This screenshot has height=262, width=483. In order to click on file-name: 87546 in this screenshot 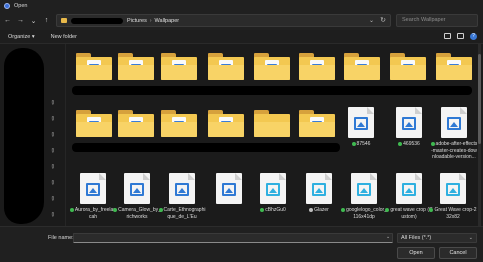, I will do `click(363, 144)`.